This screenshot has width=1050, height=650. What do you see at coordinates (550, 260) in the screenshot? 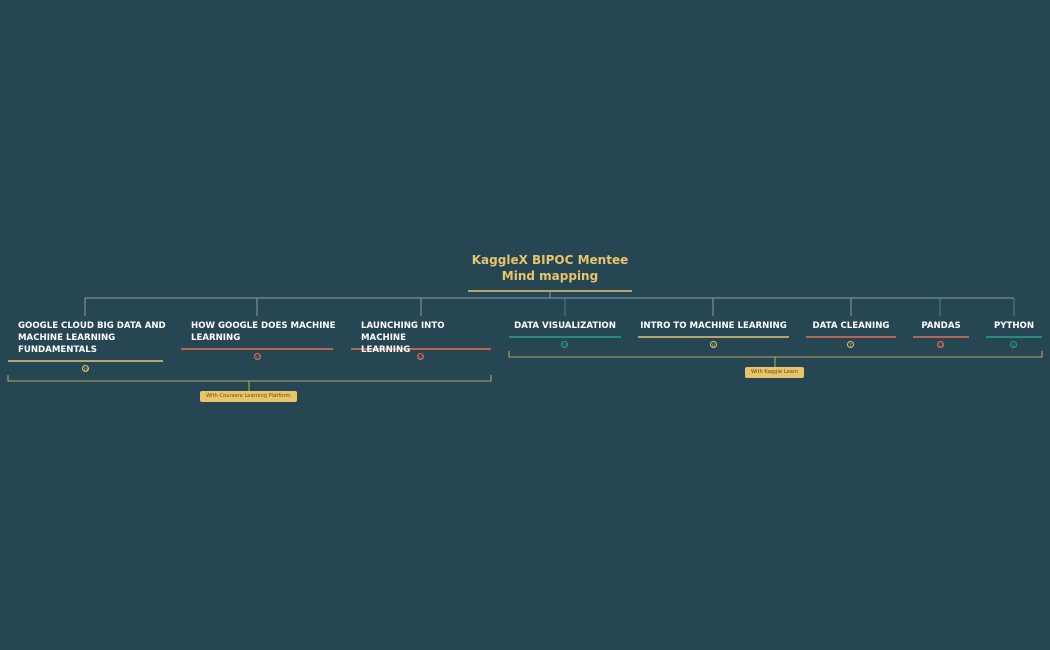
I see `root-title-line-1: KaggleX BIPOC Mentee` at bounding box center [550, 260].